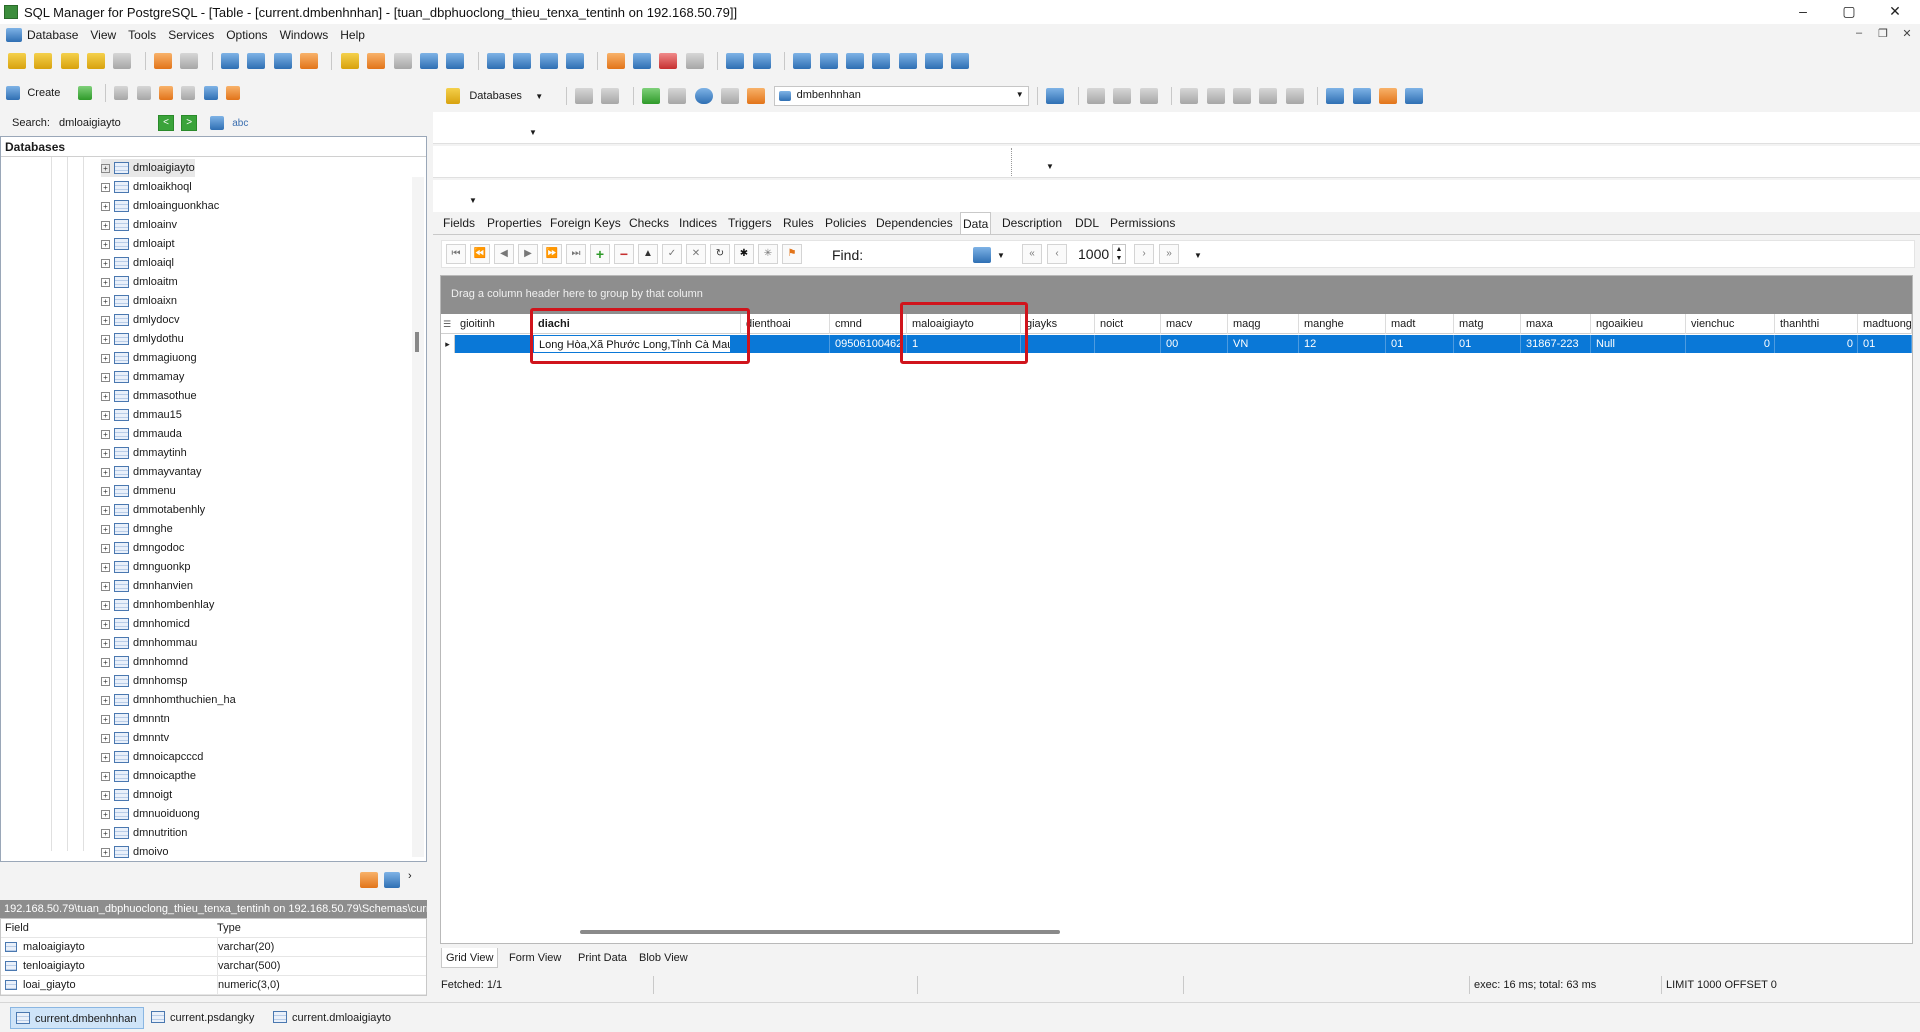 Image resolution: width=1920 pixels, height=1032 pixels. What do you see at coordinates (152, 757) in the screenshot?
I see `tree-item: + dmnoicapcccd` at bounding box center [152, 757].